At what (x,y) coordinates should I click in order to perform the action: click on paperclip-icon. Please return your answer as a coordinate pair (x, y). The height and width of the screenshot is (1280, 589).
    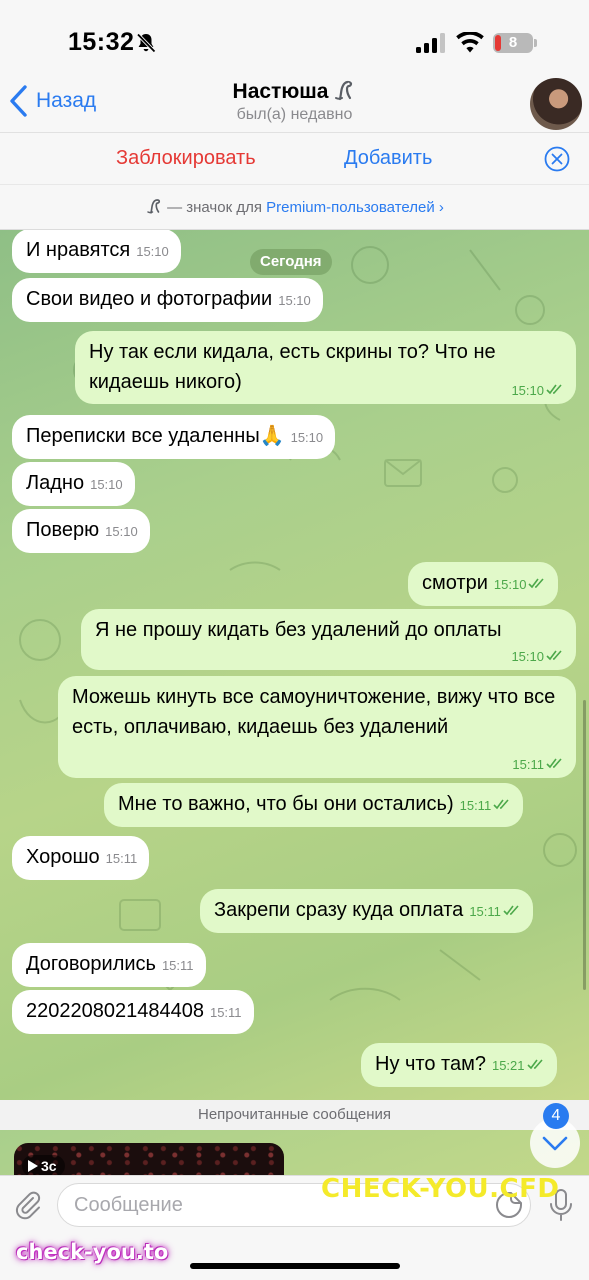
    Looking at the image, I should click on (28, 1205).